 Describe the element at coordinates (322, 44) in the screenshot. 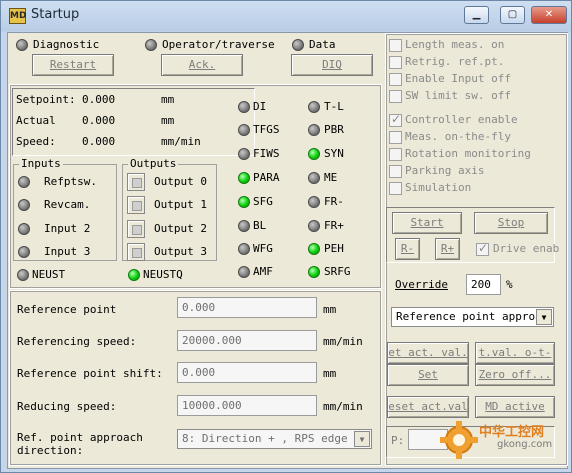

I see `data-label: Data` at that location.